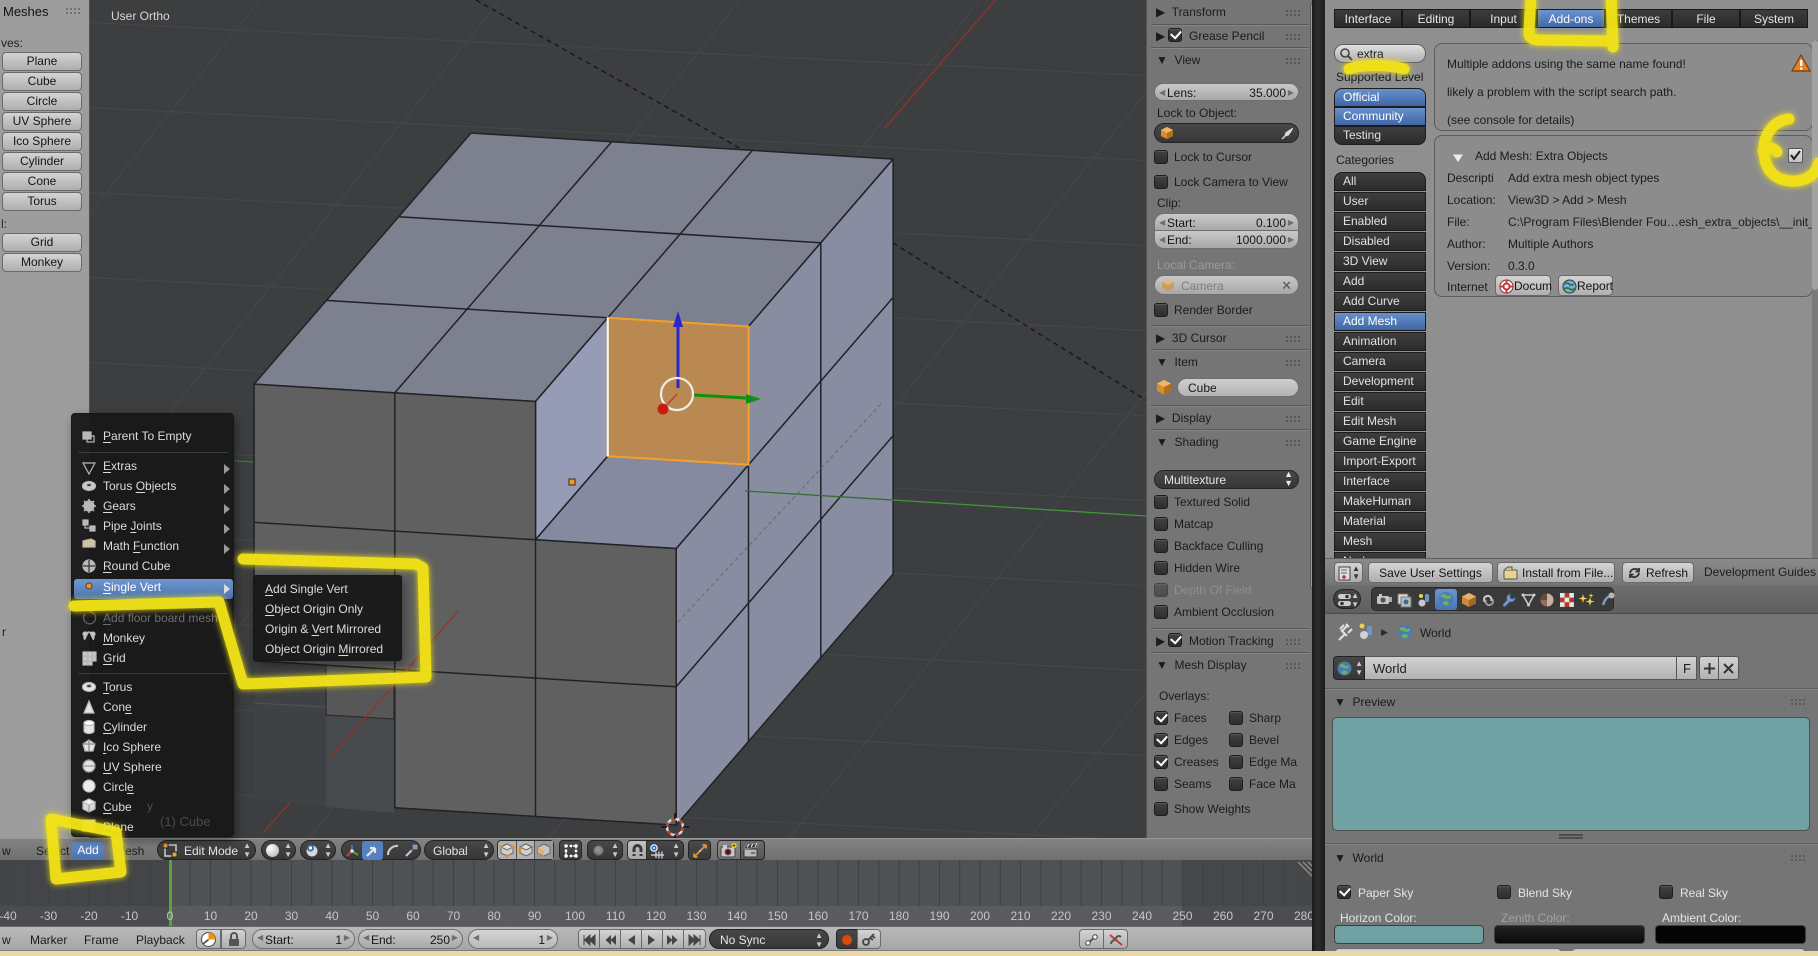 The height and width of the screenshot is (956, 1818). Describe the element at coordinates (615, 916) in the screenshot. I see `svg-text: 110` at that location.